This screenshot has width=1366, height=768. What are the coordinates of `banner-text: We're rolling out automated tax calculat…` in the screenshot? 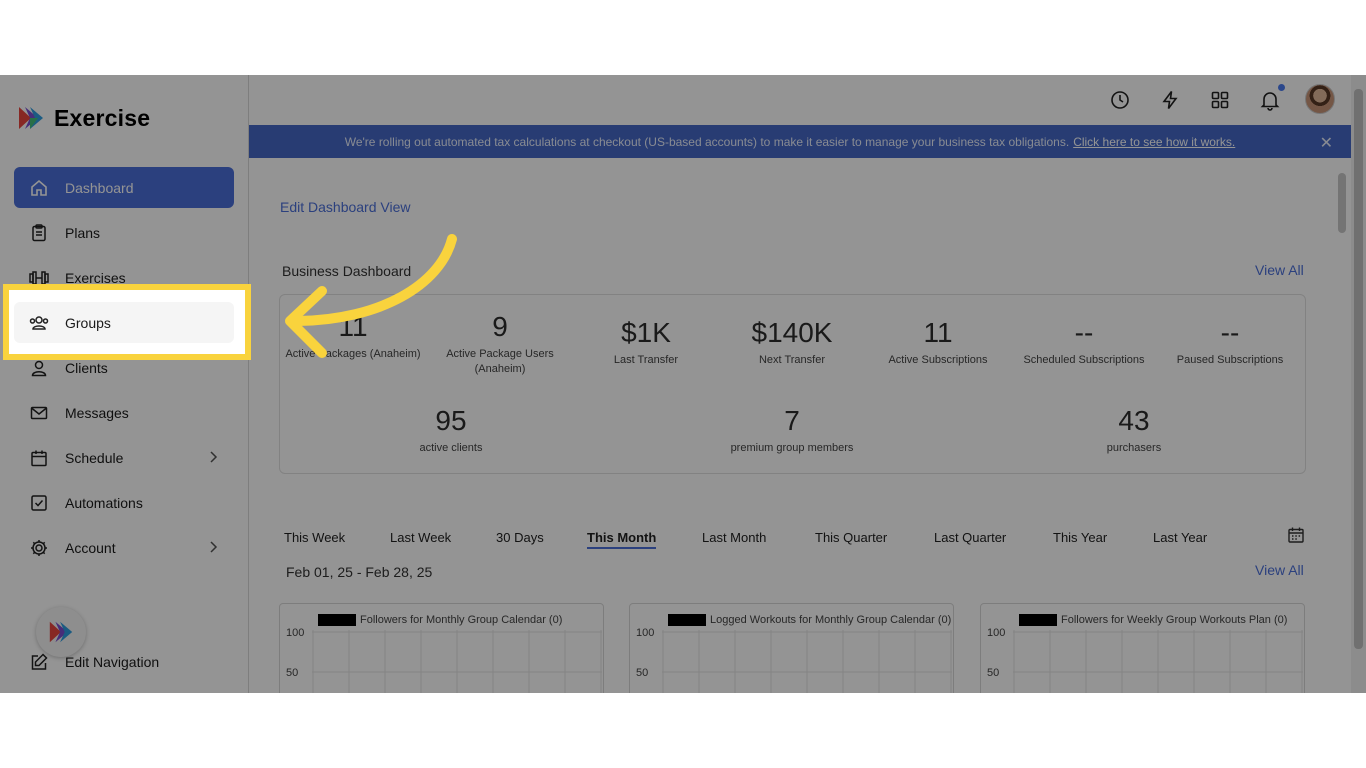 It's located at (707, 141).